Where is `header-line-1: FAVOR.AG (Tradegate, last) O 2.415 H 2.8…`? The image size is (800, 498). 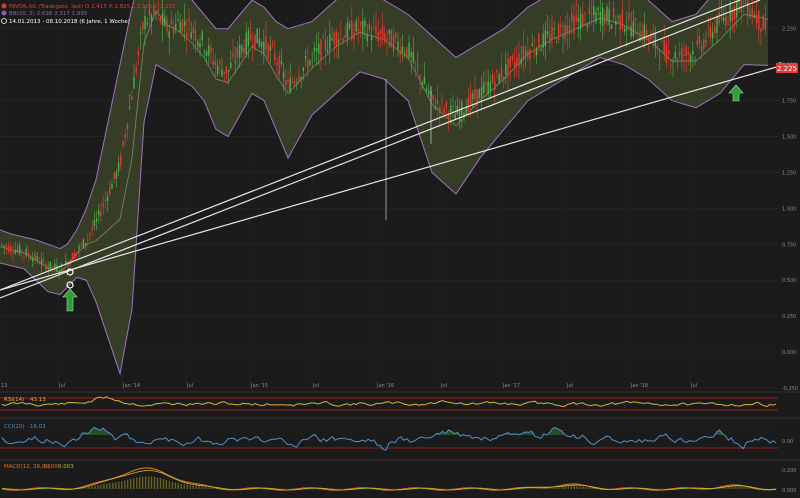 header-line-1: FAVOR.AG (Tradegate, last) O 2.415 H 2.8… is located at coordinates (92, 7).